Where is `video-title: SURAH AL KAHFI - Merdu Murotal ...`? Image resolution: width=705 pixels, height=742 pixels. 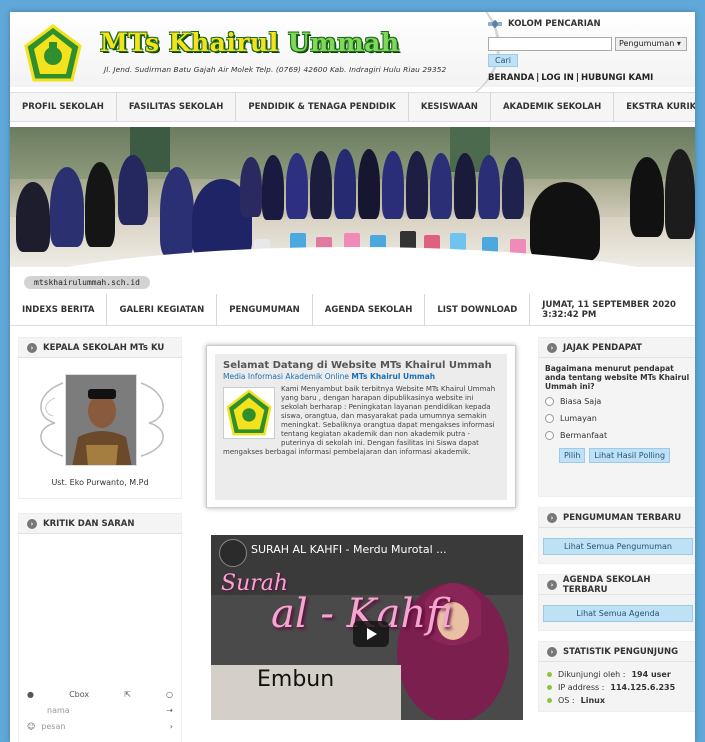
video-title: SURAH AL KAHFI - Merdu Murotal ... is located at coordinates (349, 549).